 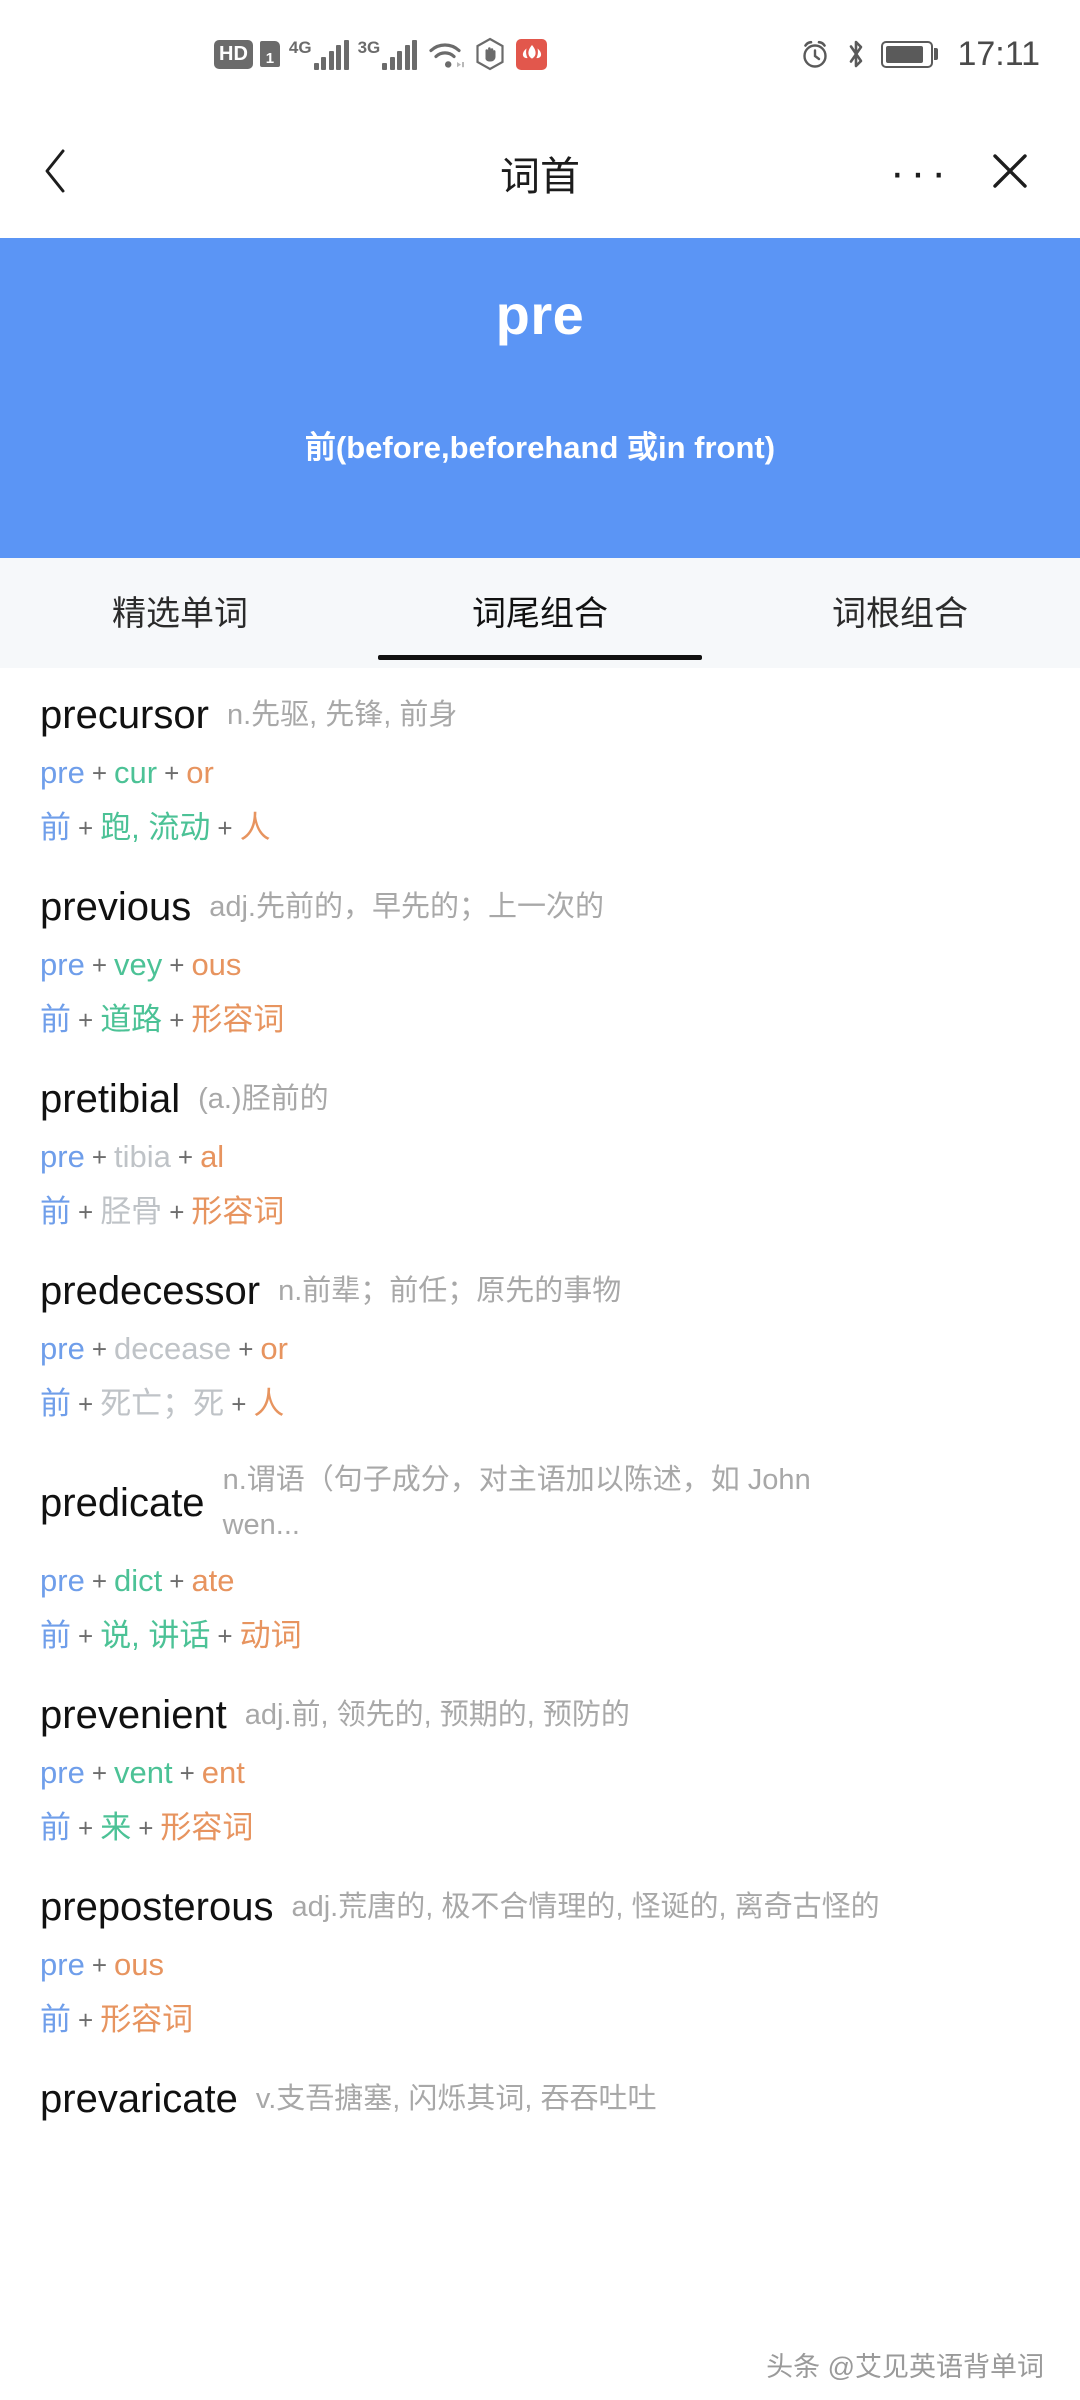 I want to click on word-title: predicate, so click(x=122, y=1503).